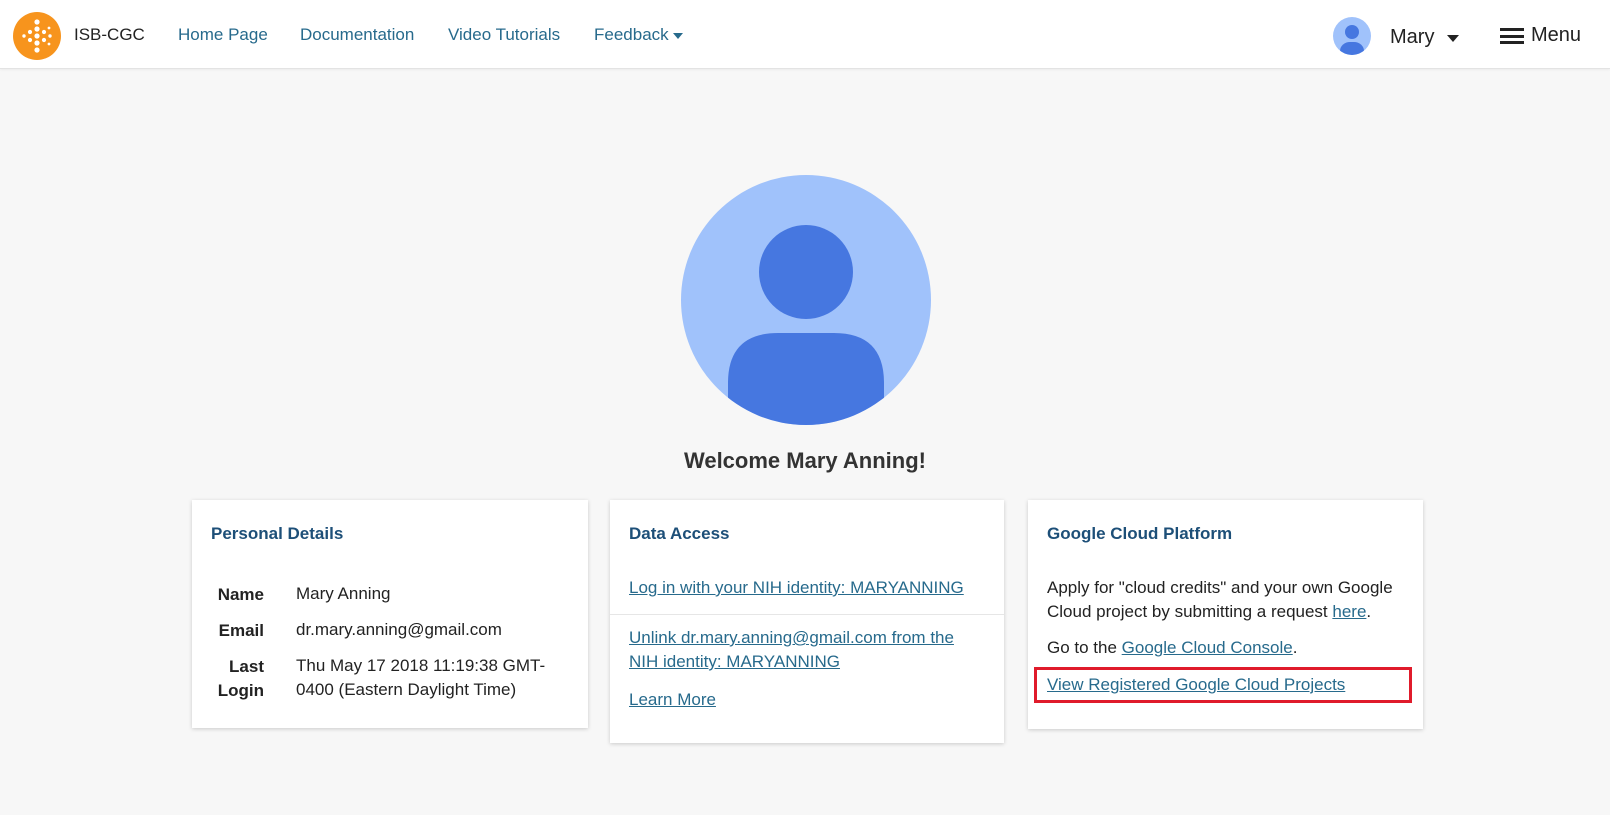 Image resolution: width=1610 pixels, height=815 pixels. I want to click on last-login-value-line2: 0400 (Eastern Daylight Time), so click(406, 689).